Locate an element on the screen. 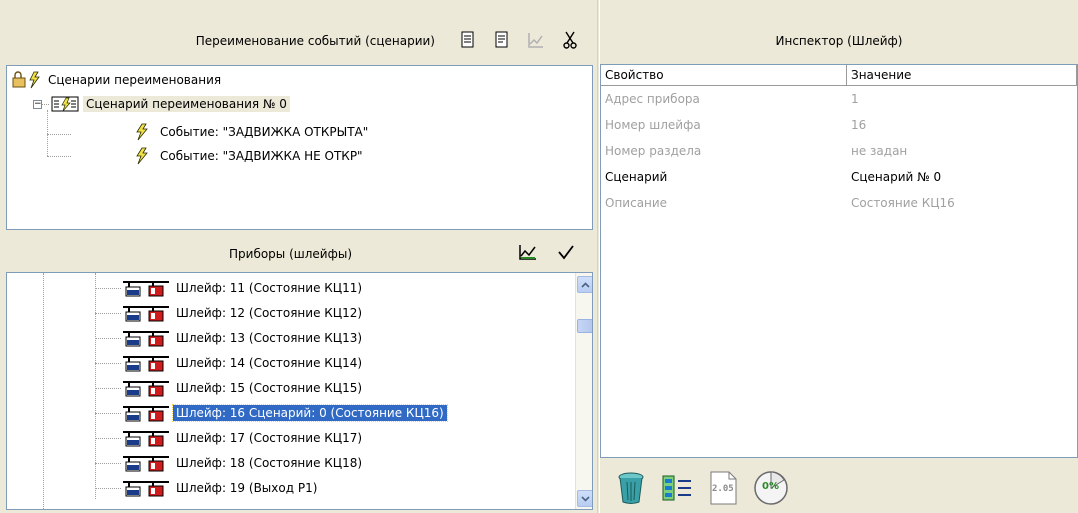  device-loop-label: Шлейф: 18 (Состояние КЦ18) is located at coordinates (269, 463).